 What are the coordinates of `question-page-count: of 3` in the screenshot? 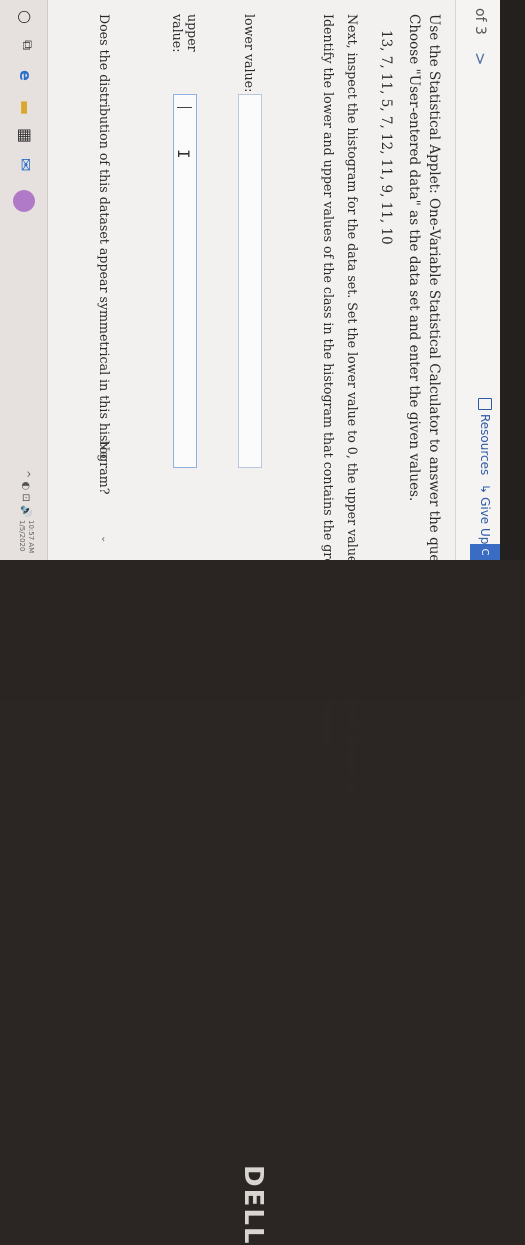 It's located at (480, 21).